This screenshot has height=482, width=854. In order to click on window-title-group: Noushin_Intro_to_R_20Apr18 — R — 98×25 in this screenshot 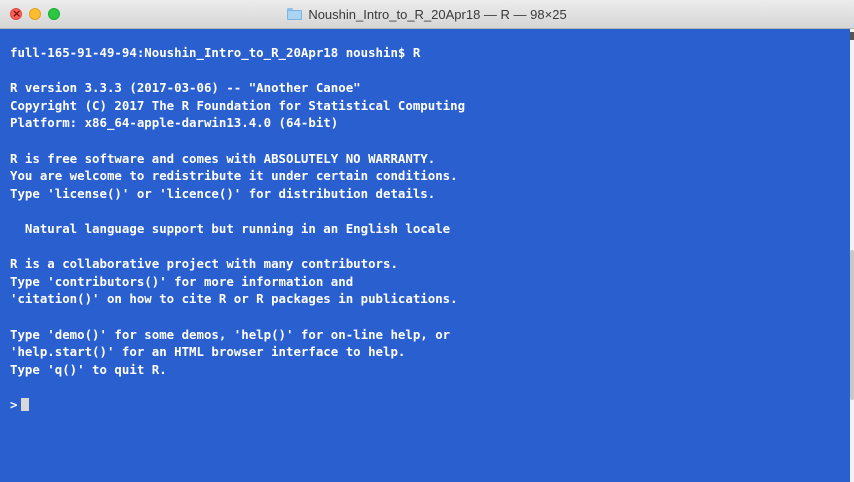, I will do `click(427, 14)`.